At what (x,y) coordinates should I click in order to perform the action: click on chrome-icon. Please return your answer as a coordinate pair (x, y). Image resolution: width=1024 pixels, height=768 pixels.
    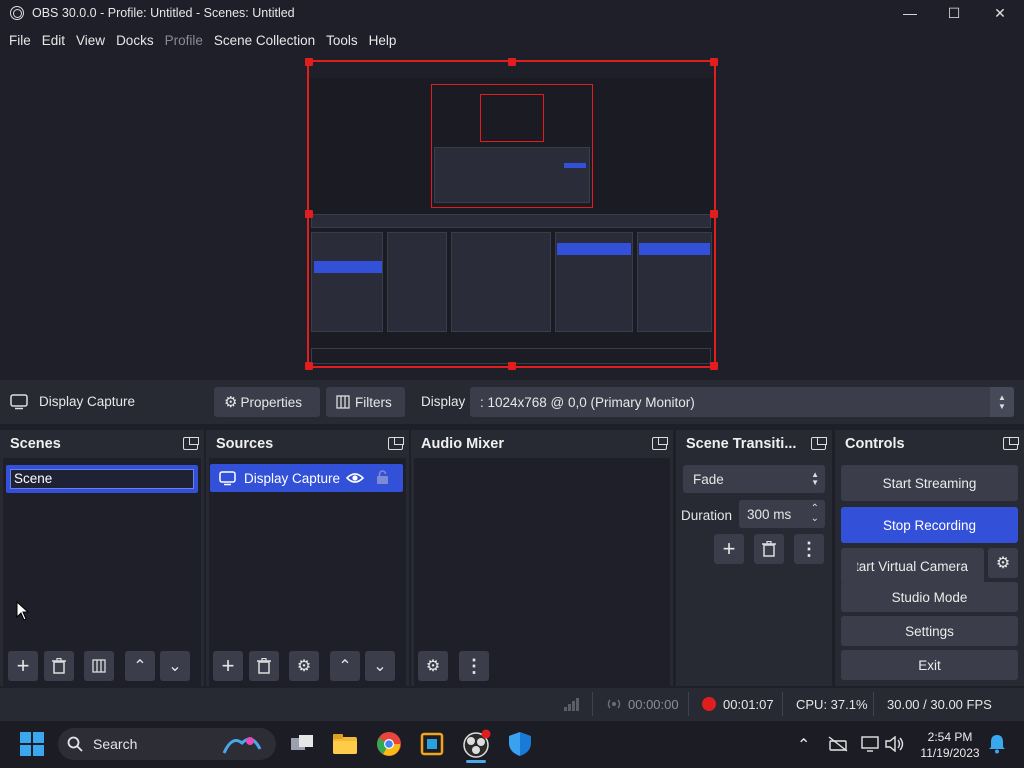
    Looking at the image, I should click on (389, 744).